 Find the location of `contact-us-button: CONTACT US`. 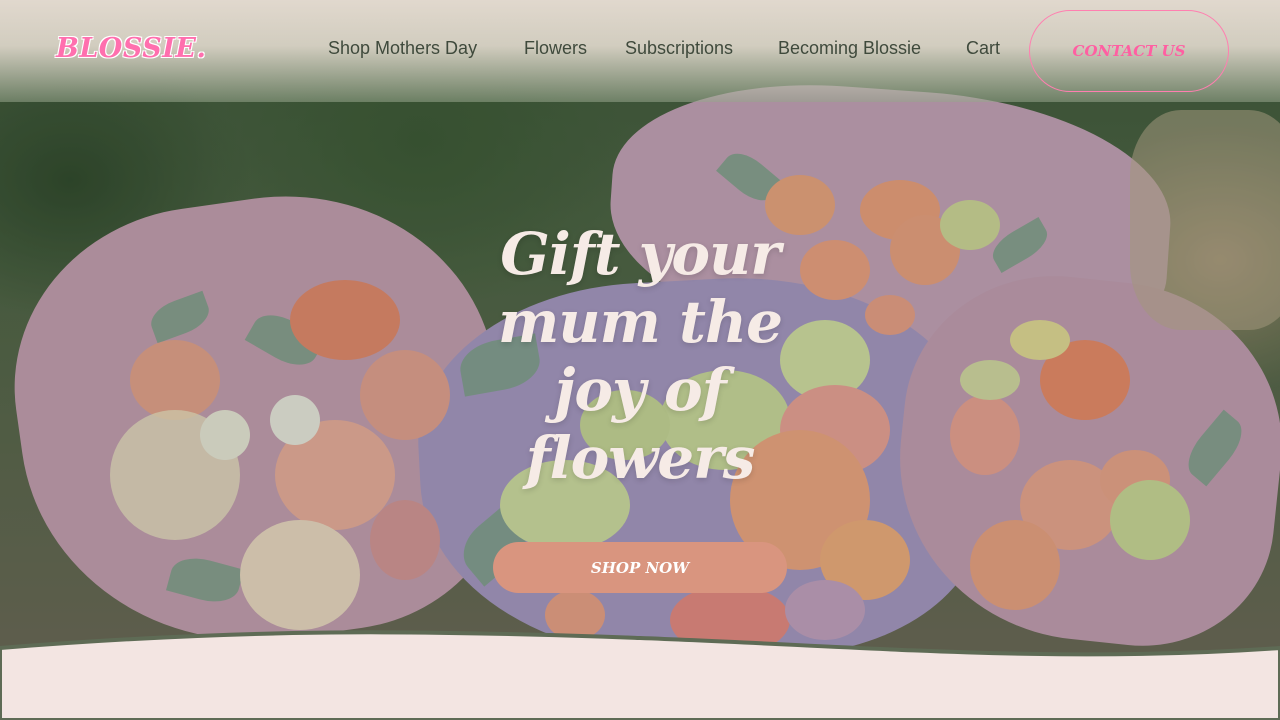

contact-us-button: CONTACT US is located at coordinates (1129, 51).